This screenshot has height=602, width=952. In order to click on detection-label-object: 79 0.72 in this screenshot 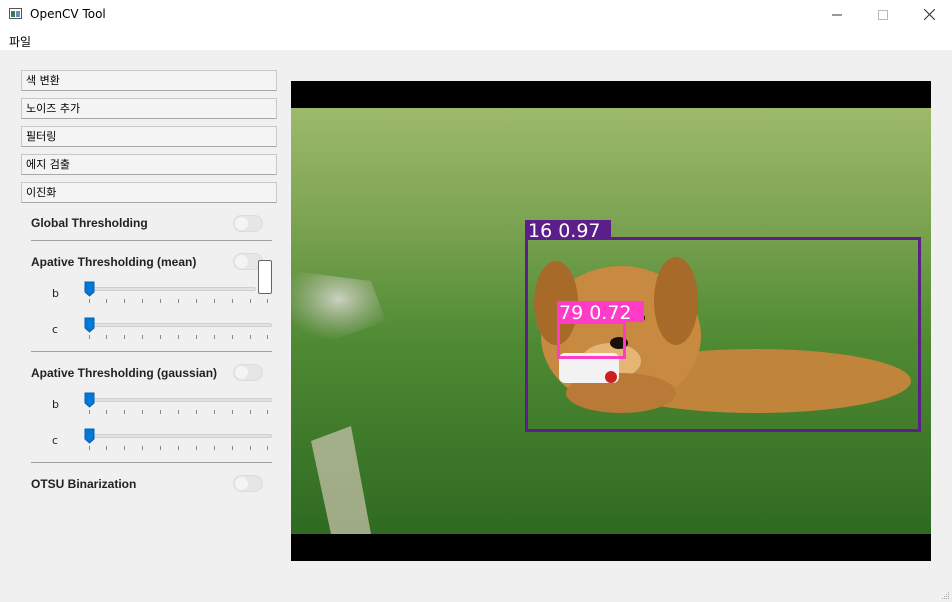, I will do `click(595, 313)`.